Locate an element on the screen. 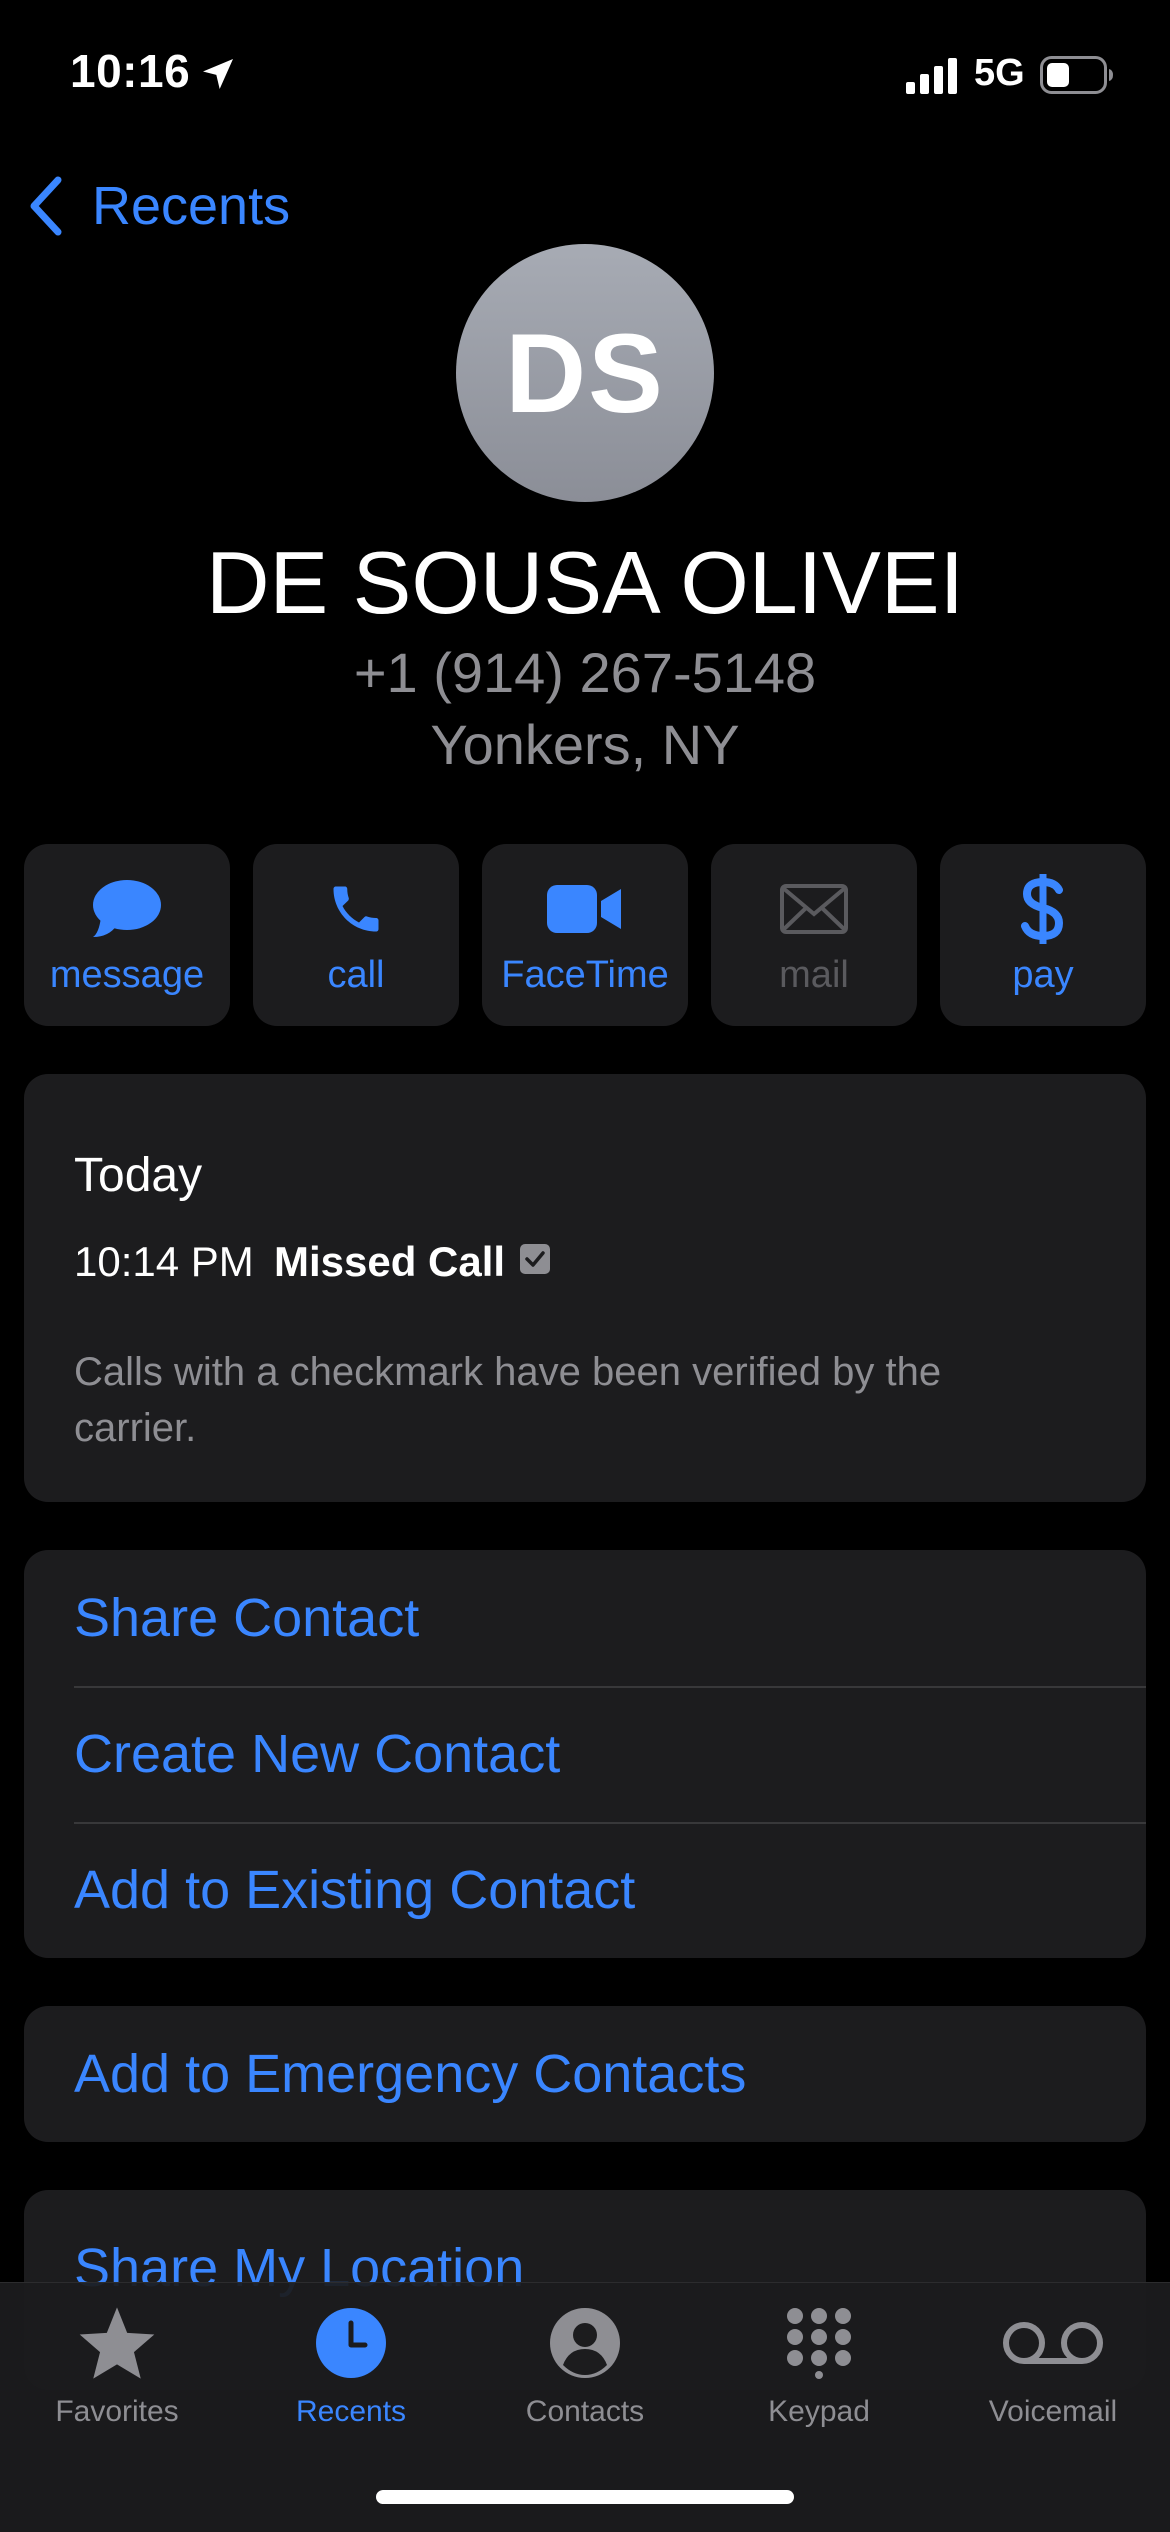 The image size is (1170, 2532). person-circle-icon is located at coordinates (585, 2343).